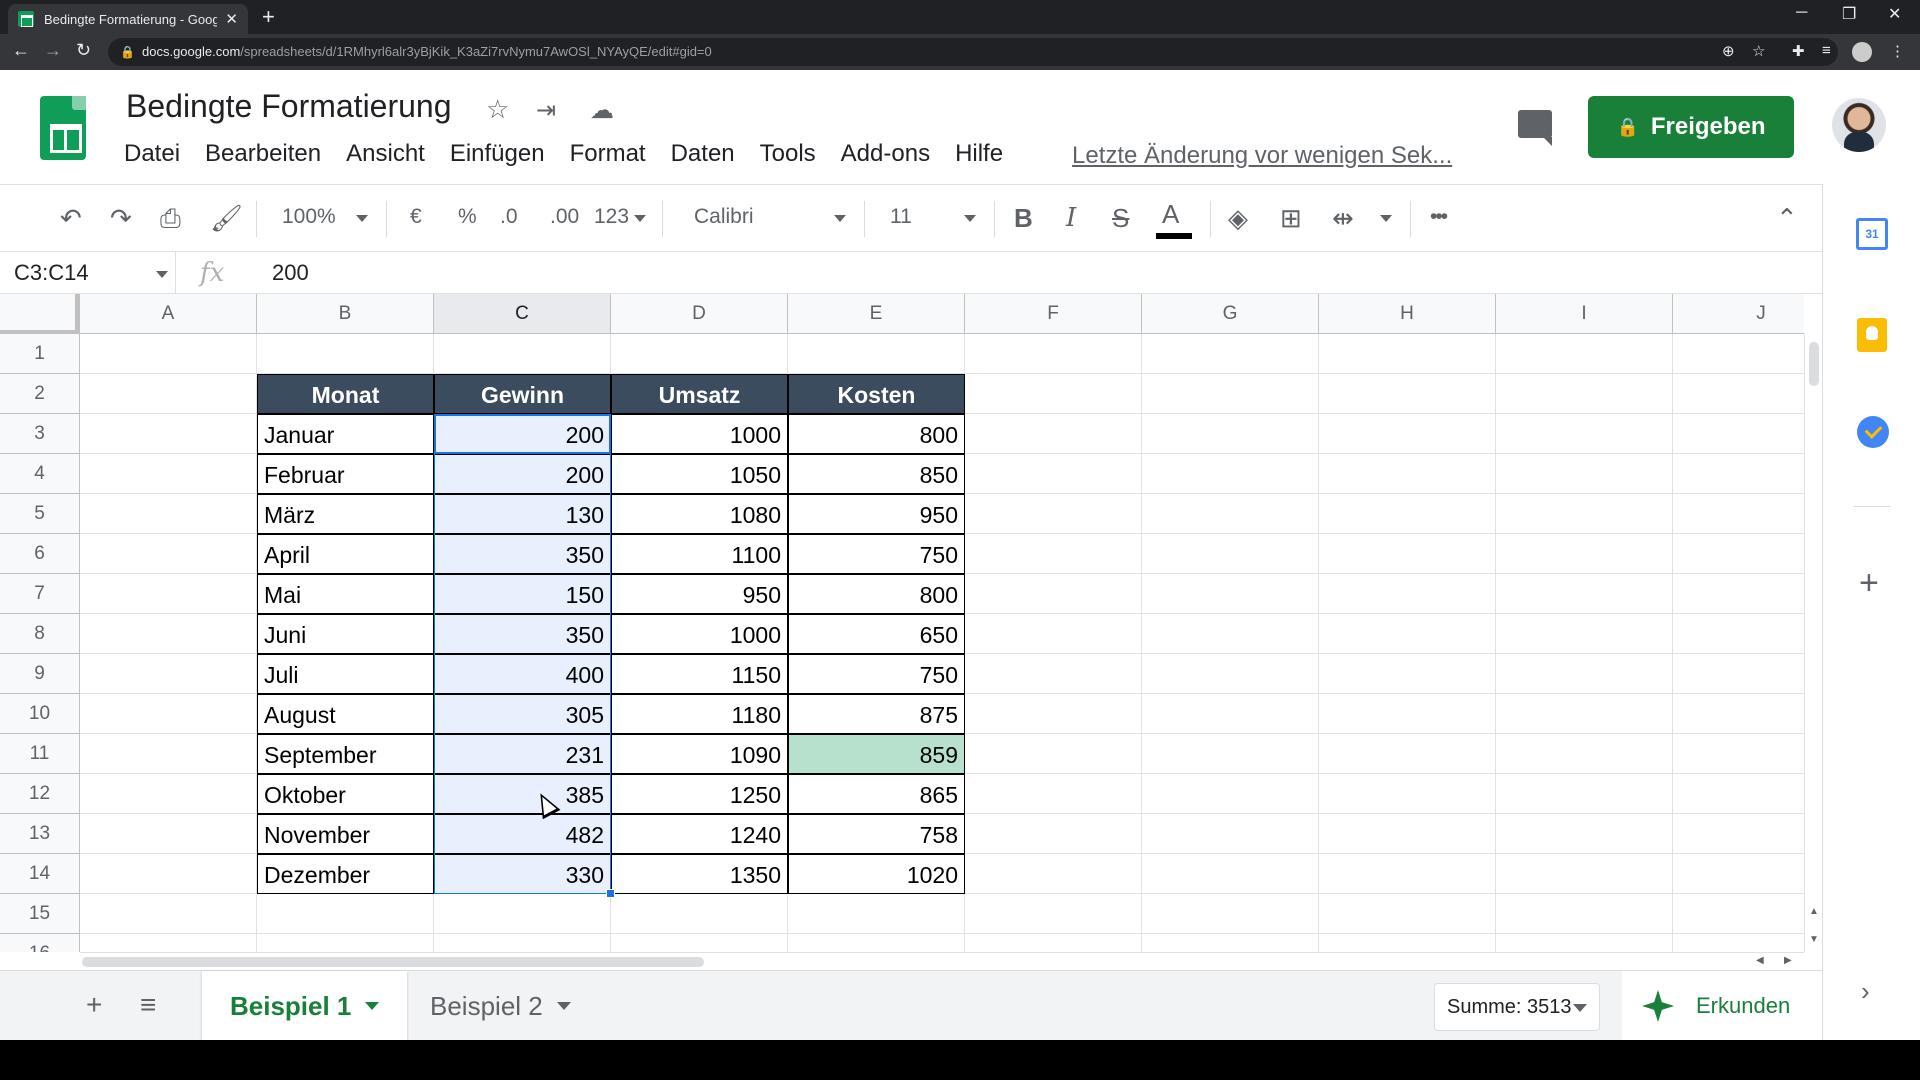 This screenshot has width=1920, height=1080. I want to click on cell-gewinn: 385, so click(522, 794).